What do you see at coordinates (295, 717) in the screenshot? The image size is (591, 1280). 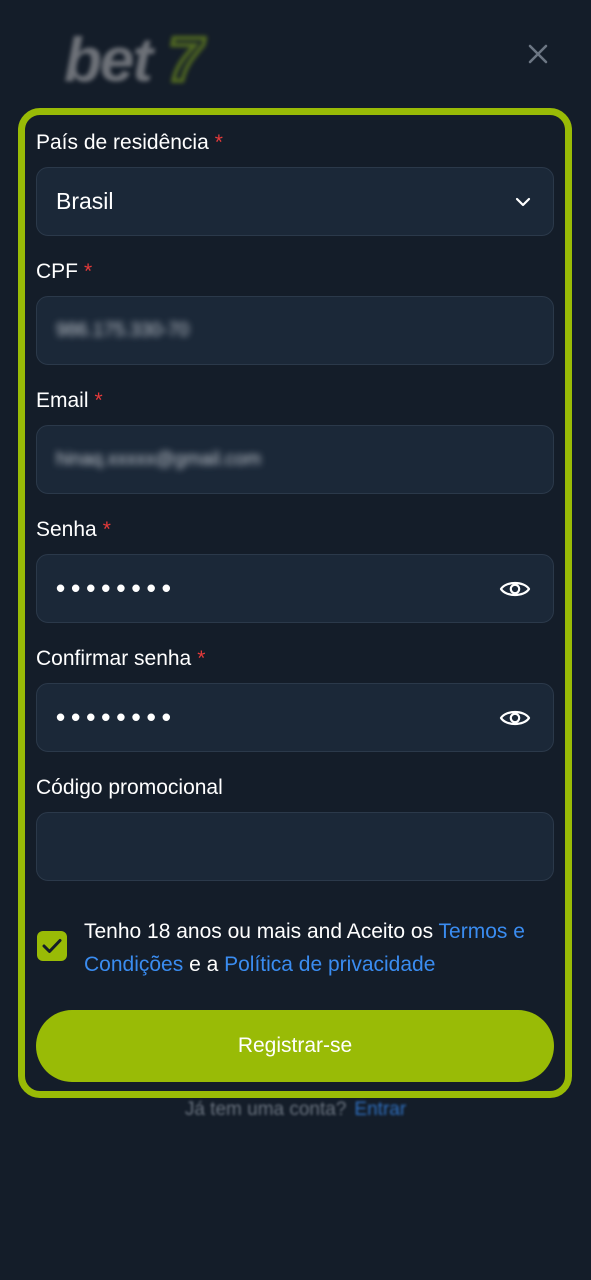 I see `confirm-password-input: ••••••••` at bounding box center [295, 717].